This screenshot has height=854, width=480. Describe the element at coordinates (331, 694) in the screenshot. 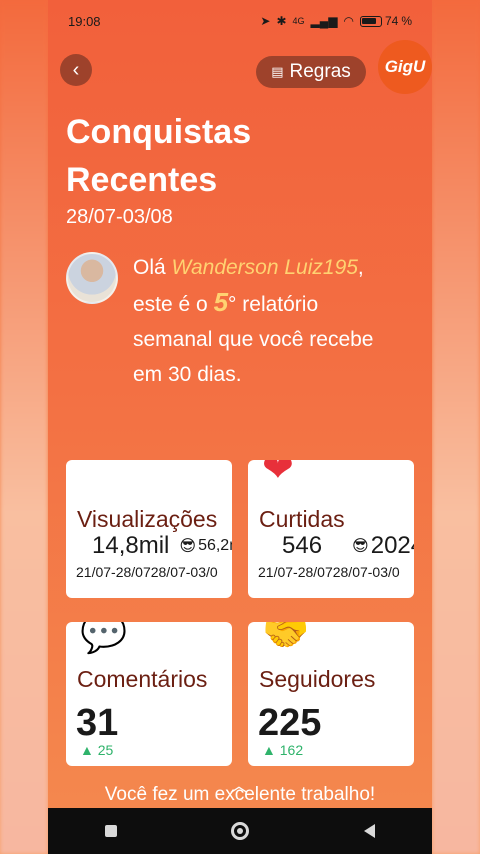

I see `followers-card: 🤝 Seguidores 225 ▲ 162` at that location.